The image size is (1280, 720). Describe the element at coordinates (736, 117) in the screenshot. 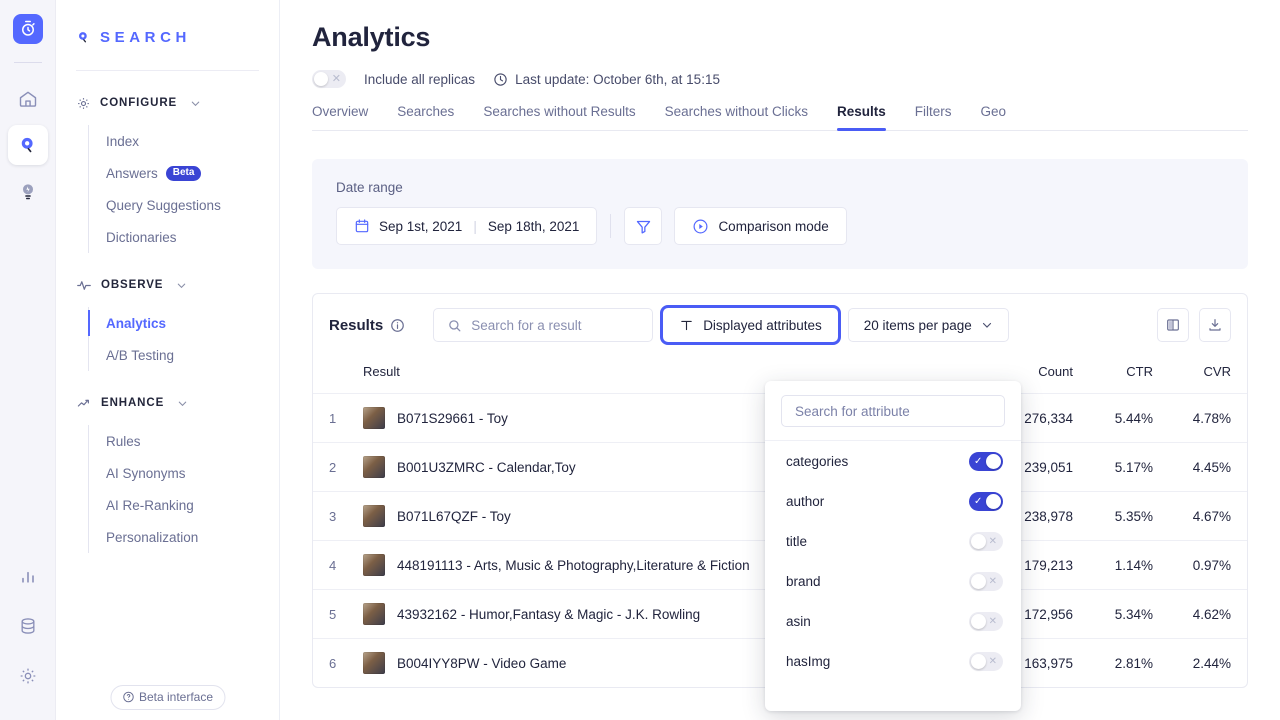

I see `tab-searches-without-clicks: Searches without Clicks` at that location.